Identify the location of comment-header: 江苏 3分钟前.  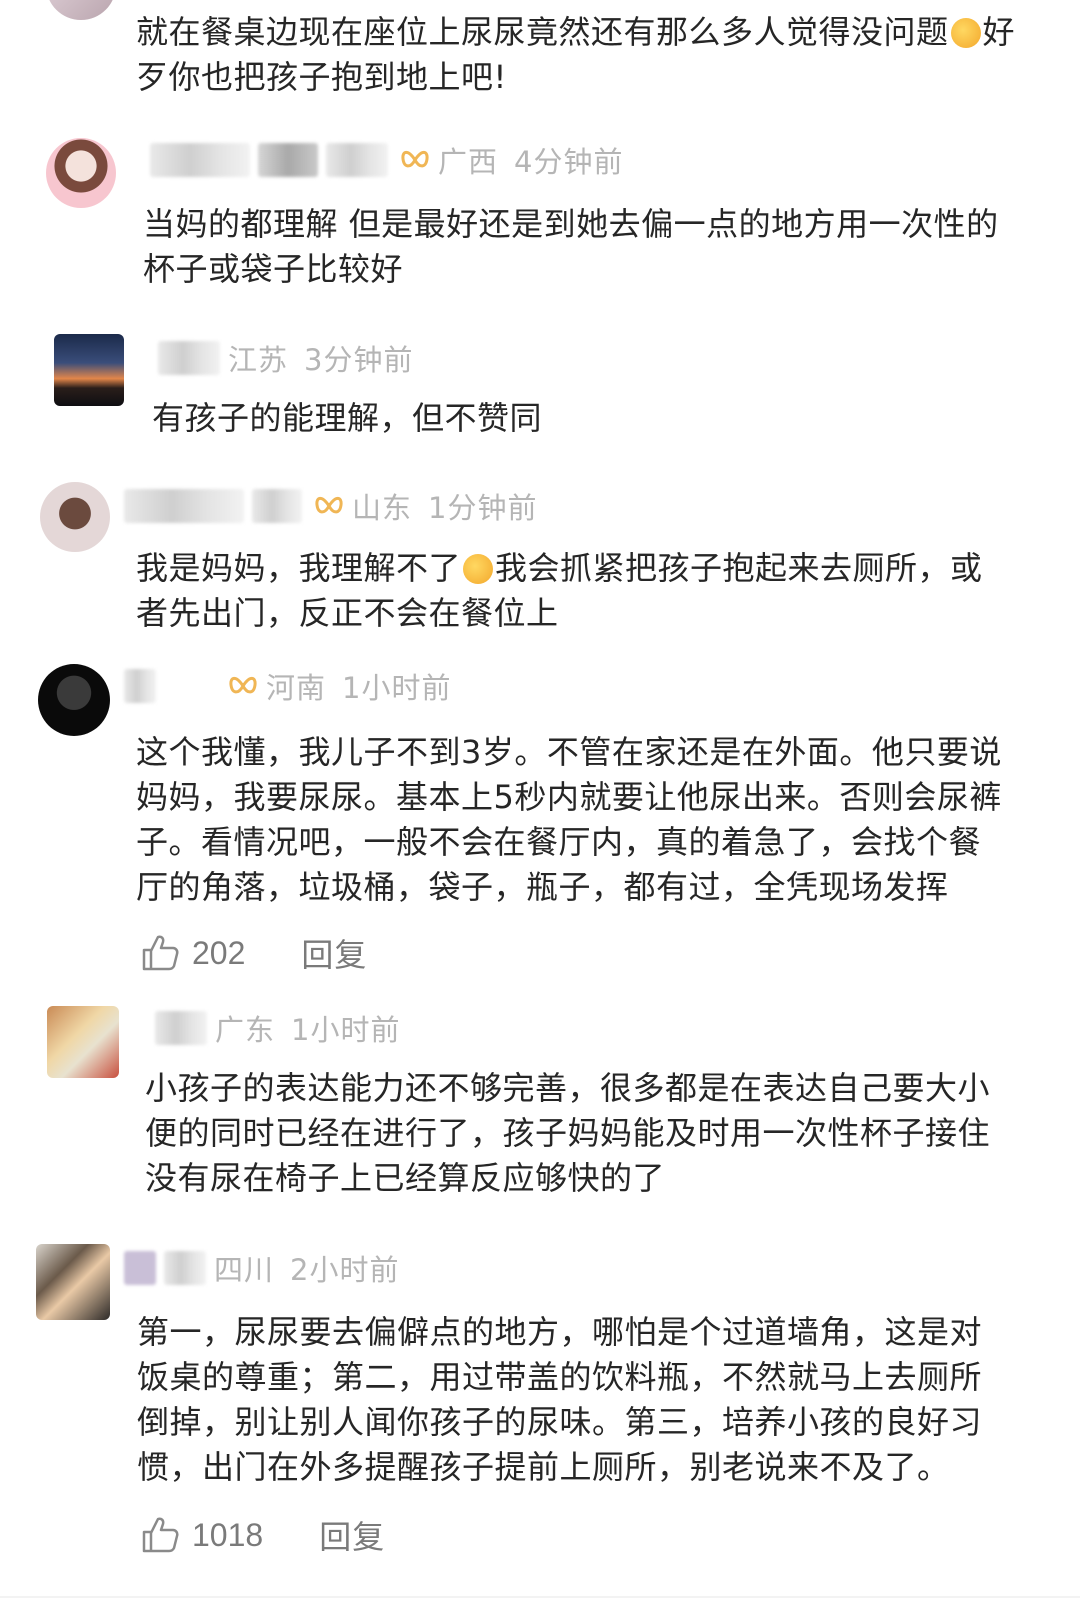
(285, 358).